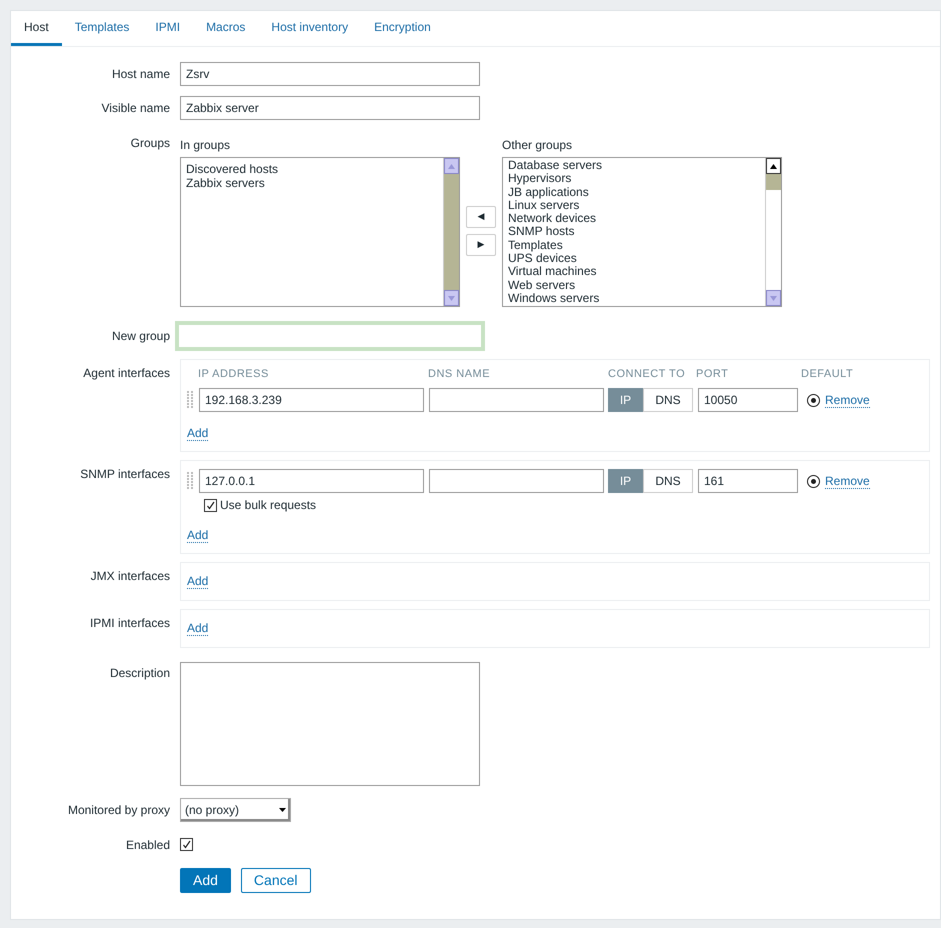 Image resolution: width=941 pixels, height=928 pixels. Describe the element at coordinates (168, 28) in the screenshot. I see `tab: IPMI` at that location.